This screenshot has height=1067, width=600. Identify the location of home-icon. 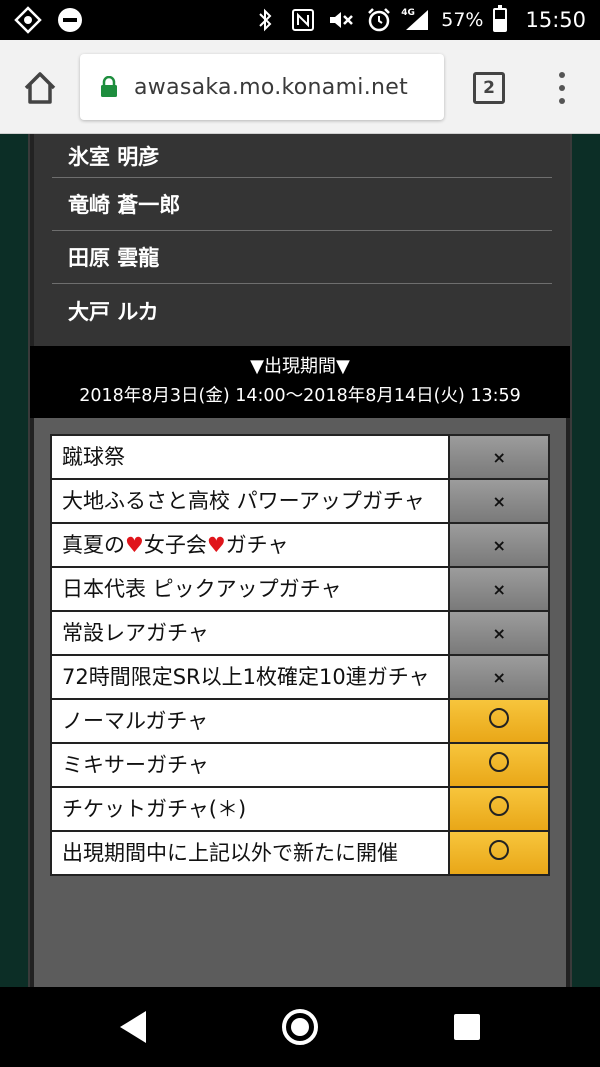
(40, 88).